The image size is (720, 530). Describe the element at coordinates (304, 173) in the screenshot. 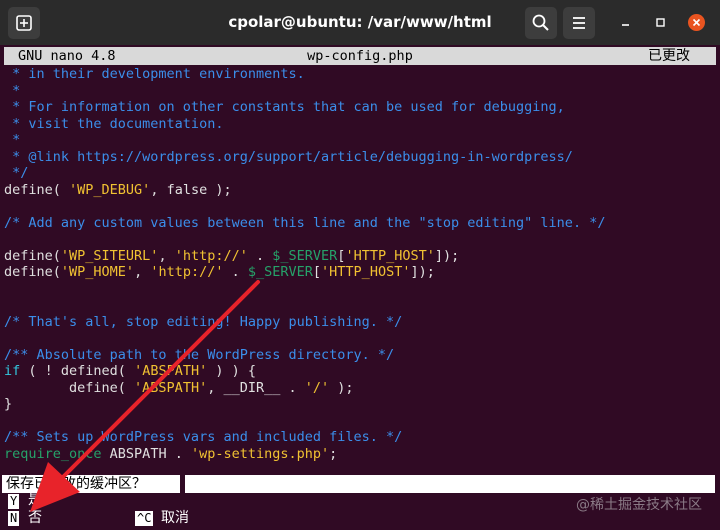

I see `code-line: */` at that location.